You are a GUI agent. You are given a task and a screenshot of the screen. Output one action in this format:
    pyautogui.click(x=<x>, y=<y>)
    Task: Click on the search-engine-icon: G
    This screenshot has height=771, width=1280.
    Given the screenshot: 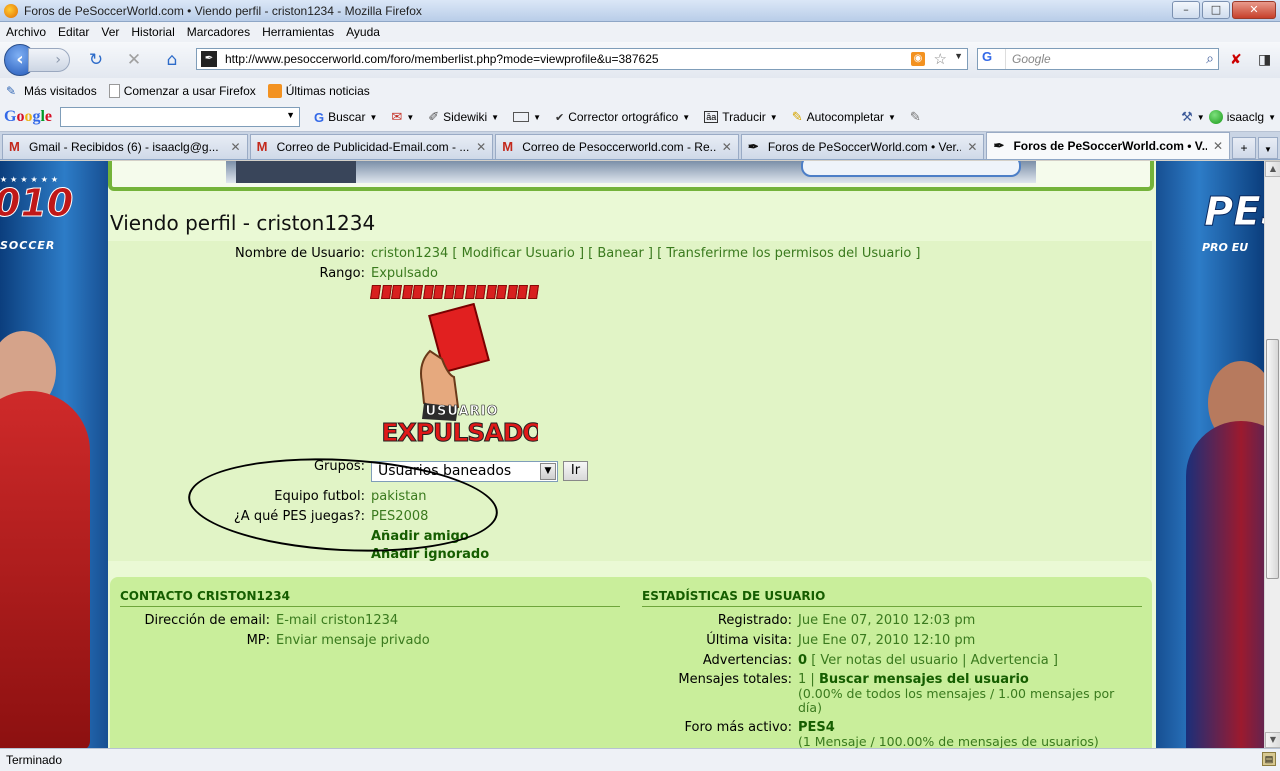 What is the action you would take?
    pyautogui.click(x=992, y=59)
    